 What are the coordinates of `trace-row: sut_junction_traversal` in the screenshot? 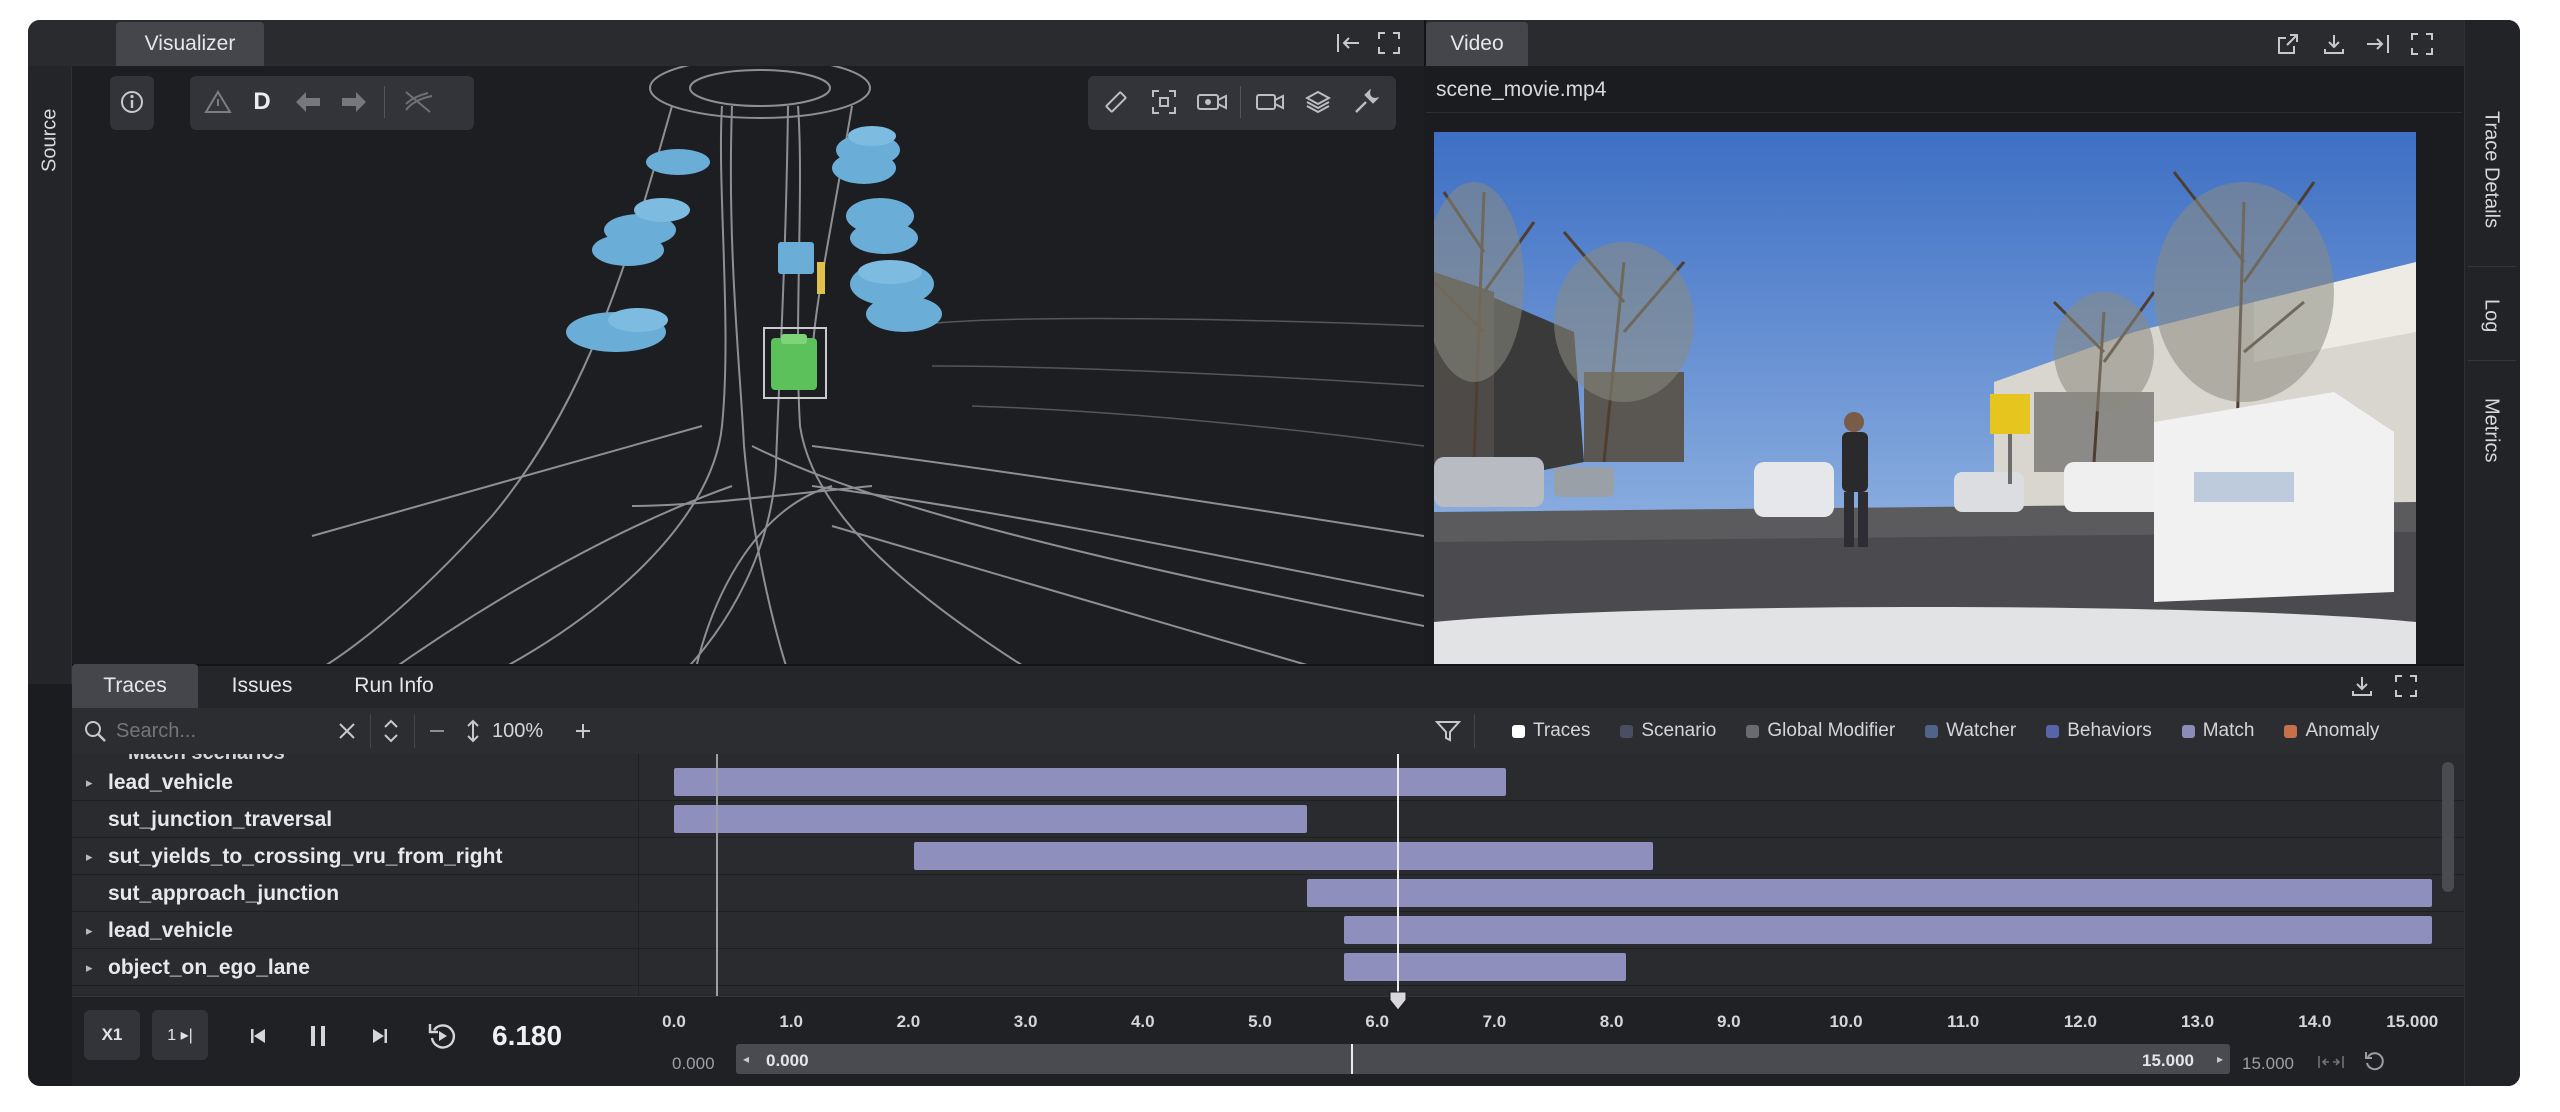 It's located at (1268, 819).